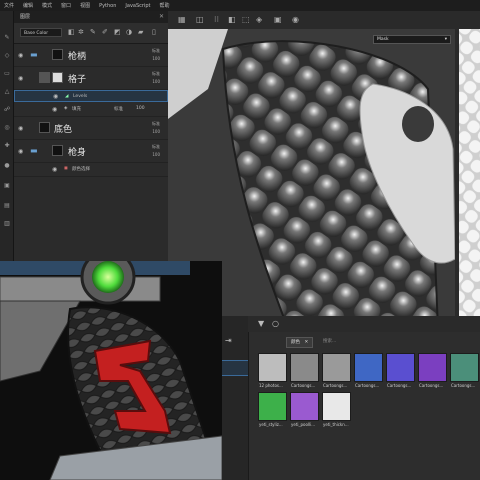  Describe the element at coordinates (85, 5) in the screenshot. I see `menu-view: 视图` at that location.